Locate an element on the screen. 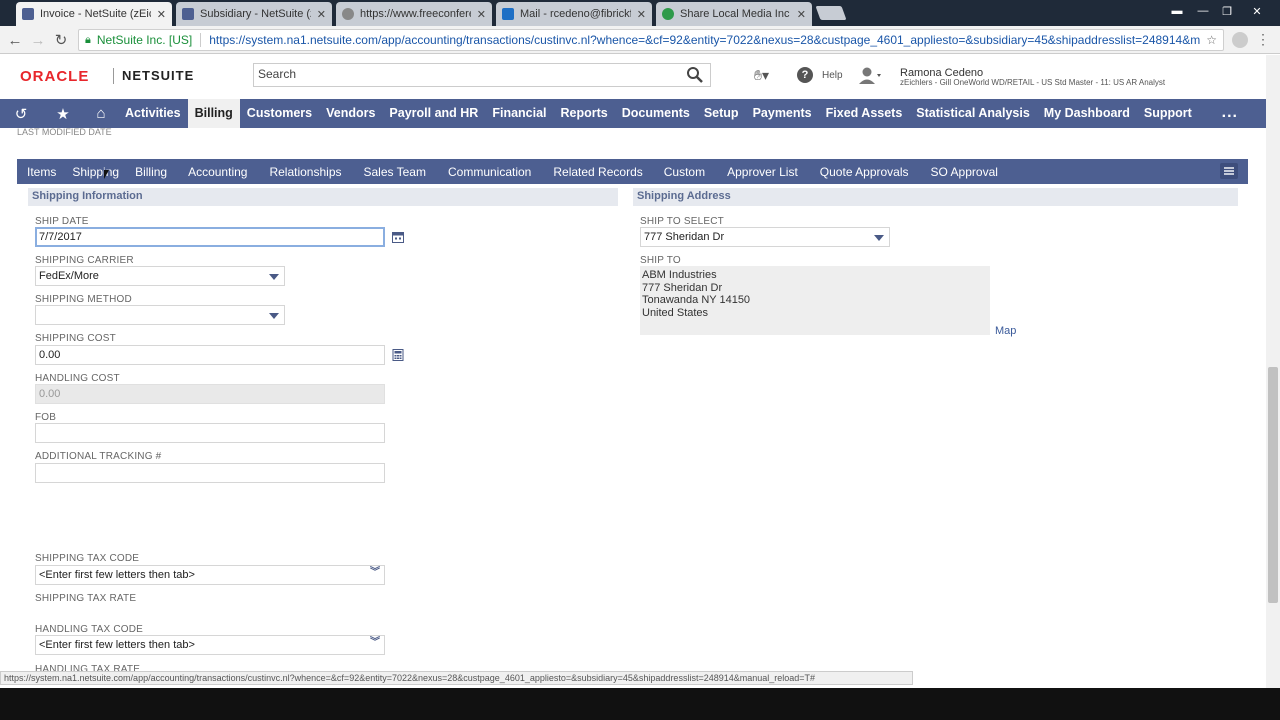 The width and height of the screenshot is (1280, 720). bookmark-star-icon: ☆ is located at coordinates (1211, 40).